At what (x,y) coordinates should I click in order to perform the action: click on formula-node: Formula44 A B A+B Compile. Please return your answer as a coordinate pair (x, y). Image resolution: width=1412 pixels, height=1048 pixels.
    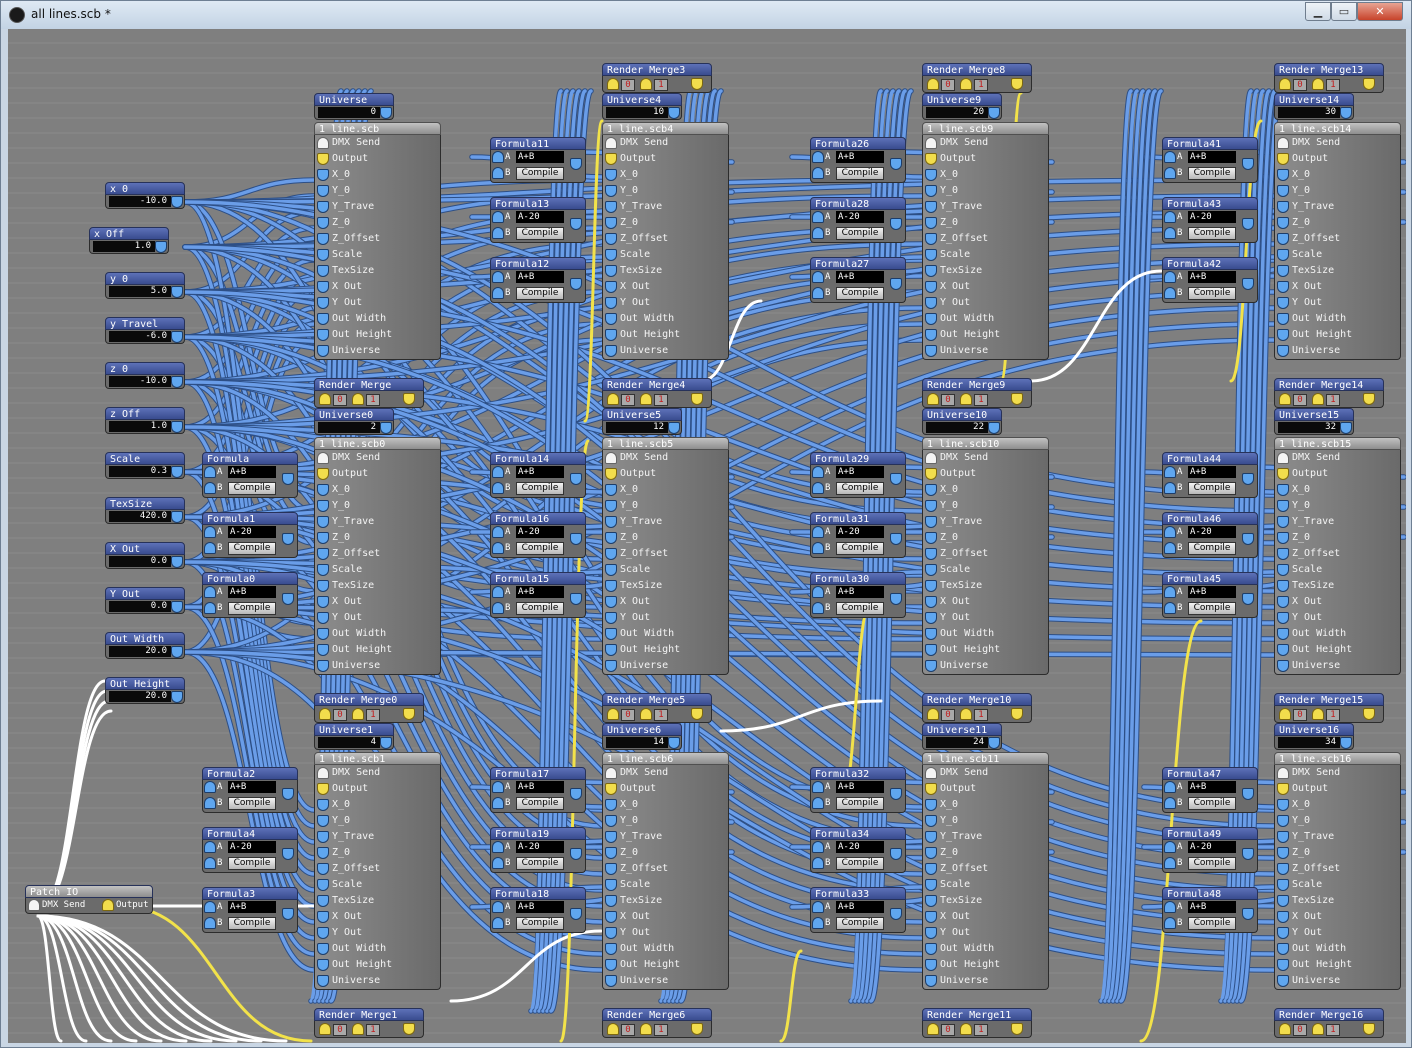
    Looking at the image, I should click on (1210, 475).